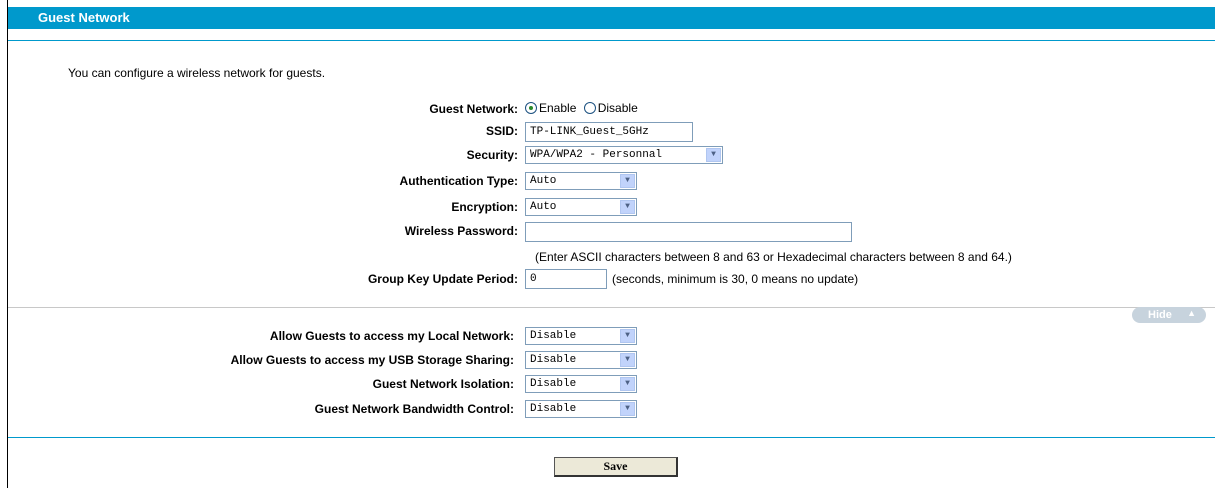  I want to click on security-row: Security: WPA/WPA2 - Personnal ▼, so click(611, 156).